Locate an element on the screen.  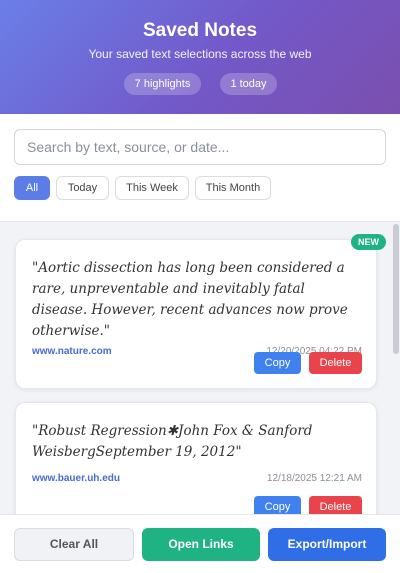
note-source-link: www.nature.com is located at coordinates (72, 351).